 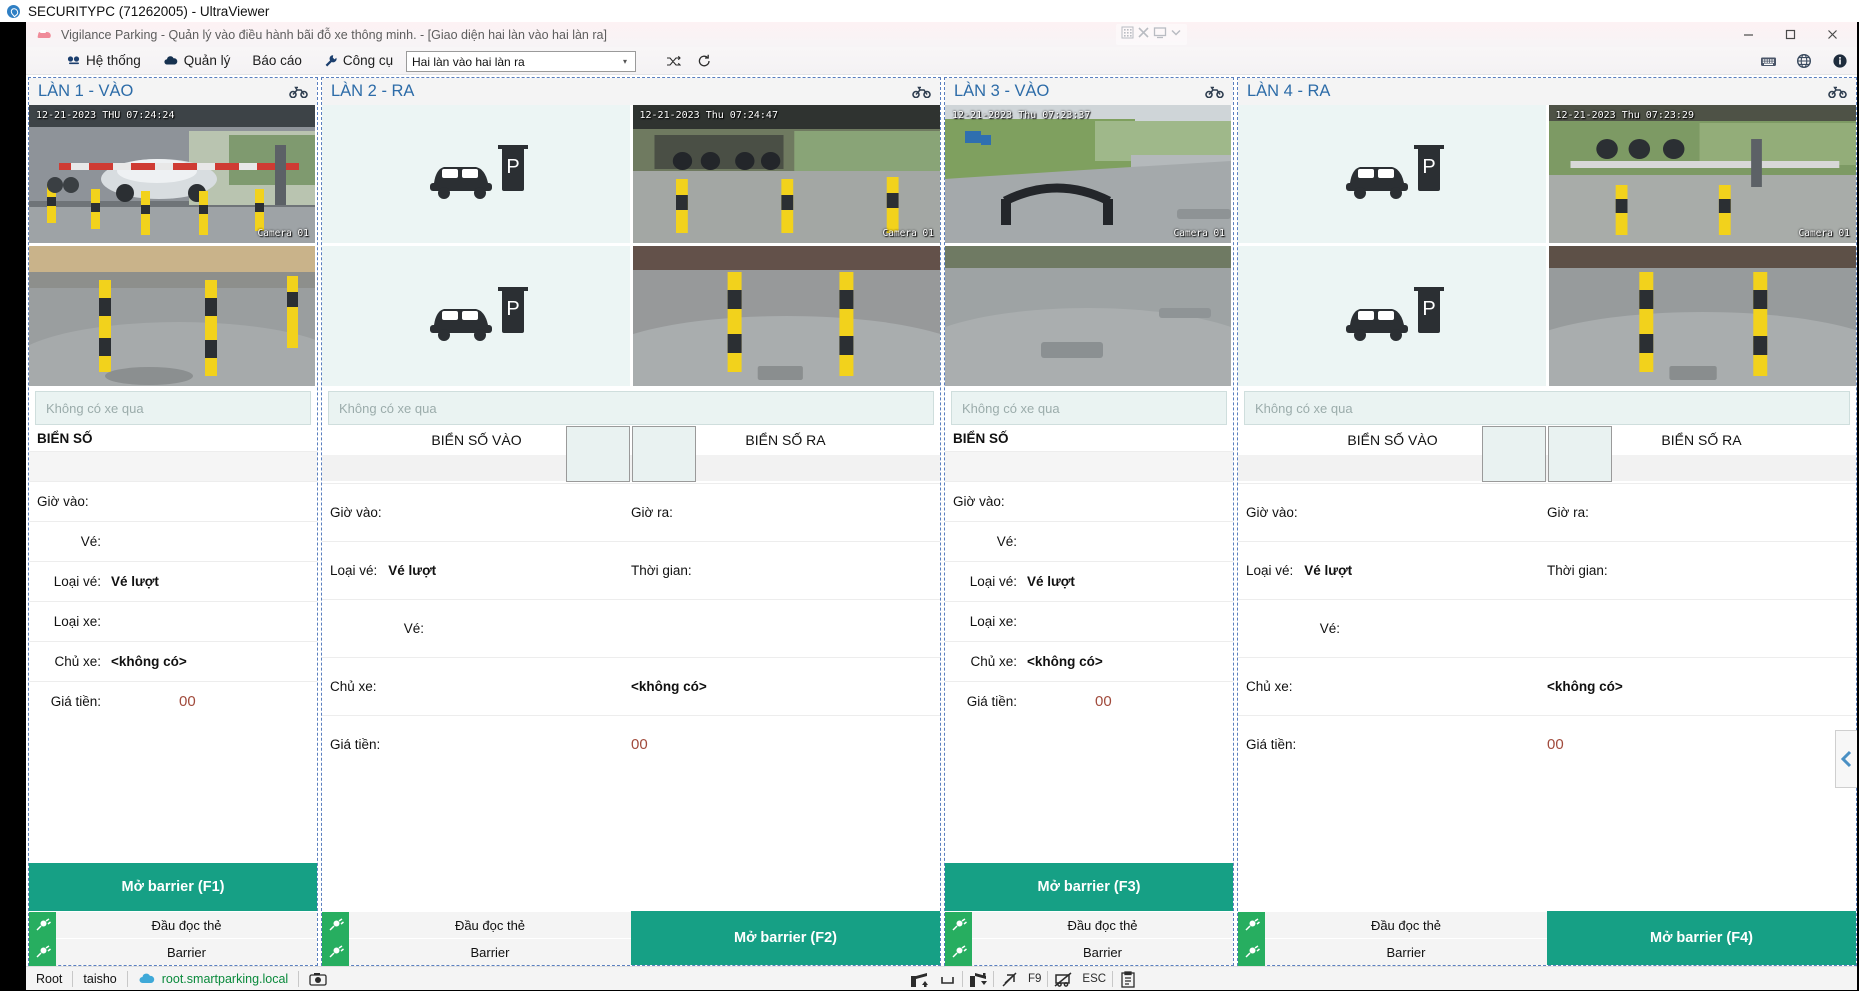 What do you see at coordinates (368, 60) in the screenshot?
I see `menu-cong-cu-label: Công cụ` at bounding box center [368, 60].